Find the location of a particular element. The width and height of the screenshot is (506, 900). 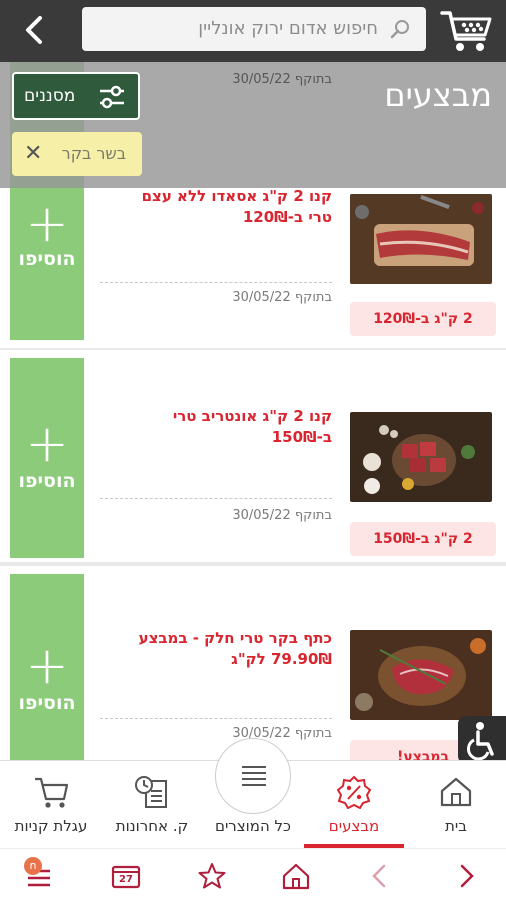

filters-label: מסננים is located at coordinates (50, 96).